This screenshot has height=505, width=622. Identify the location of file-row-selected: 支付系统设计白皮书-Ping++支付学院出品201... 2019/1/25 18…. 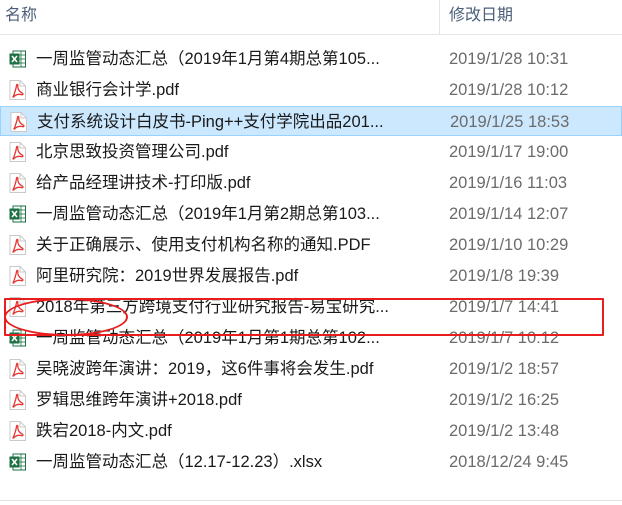
(311, 121).